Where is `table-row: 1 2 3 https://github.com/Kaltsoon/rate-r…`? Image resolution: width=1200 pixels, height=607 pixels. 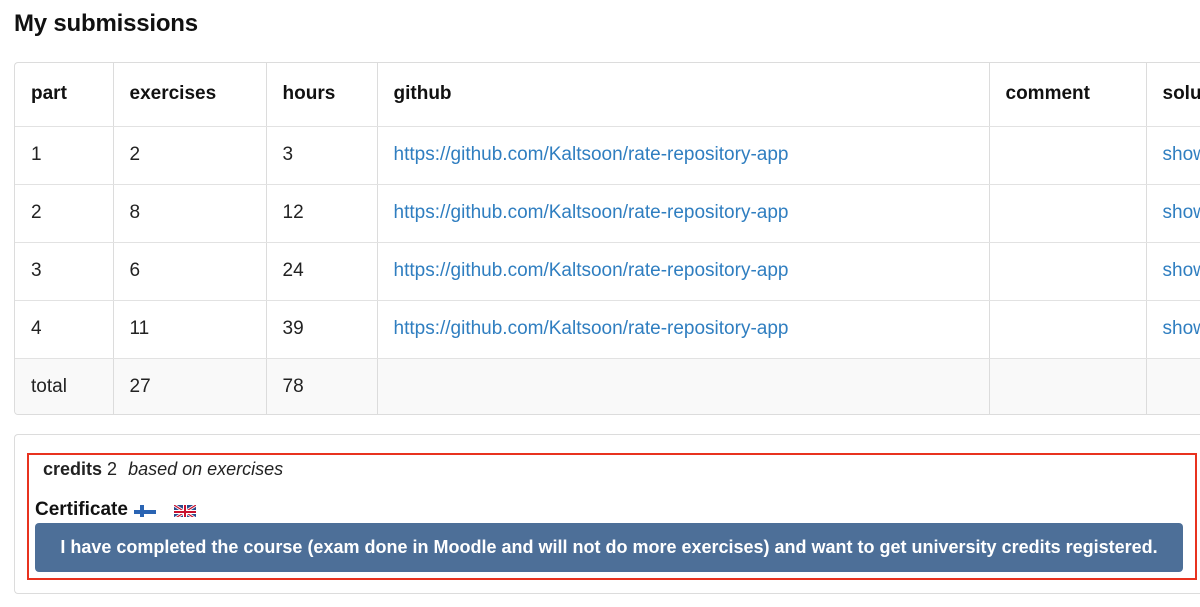 table-row: 1 2 3 https://github.com/Kaltsoon/rate-r… is located at coordinates (607, 155).